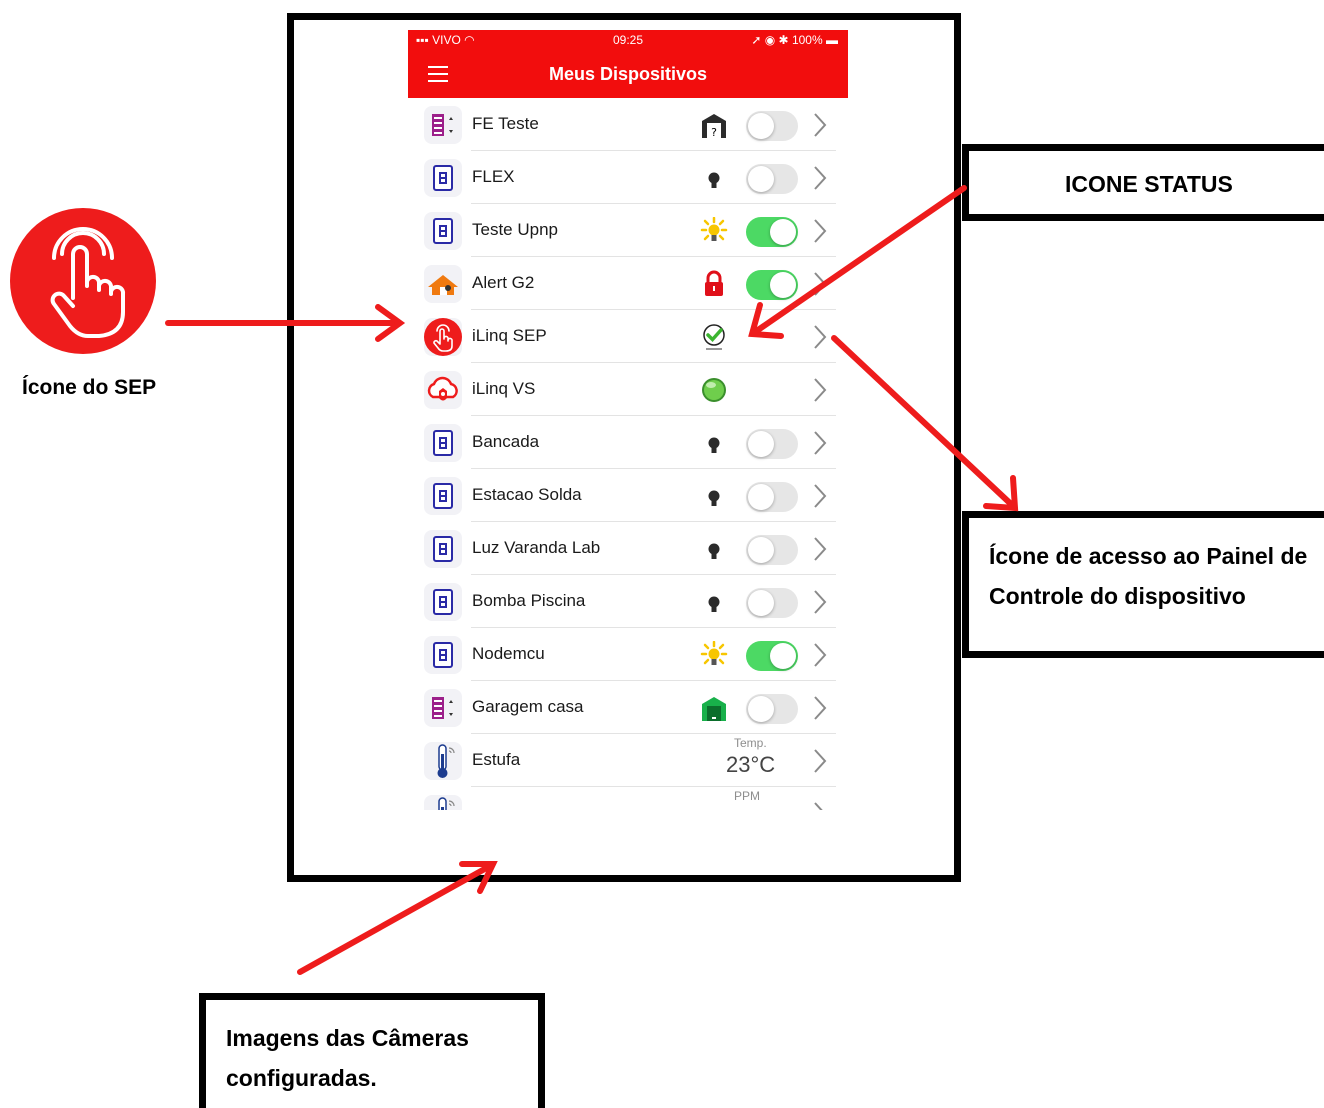 The width and height of the screenshot is (1324, 1108). Describe the element at coordinates (628, 495) in the screenshot. I see `device-row: Estacao Solda` at that location.